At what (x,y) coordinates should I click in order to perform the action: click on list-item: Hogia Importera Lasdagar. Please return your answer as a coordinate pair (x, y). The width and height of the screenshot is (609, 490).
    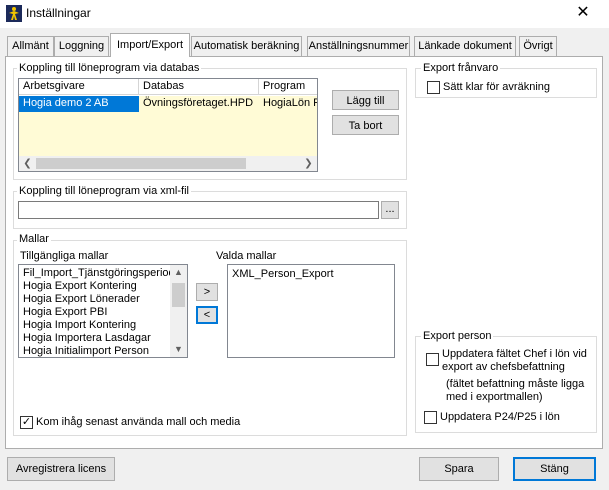
    Looking at the image, I should click on (87, 338).